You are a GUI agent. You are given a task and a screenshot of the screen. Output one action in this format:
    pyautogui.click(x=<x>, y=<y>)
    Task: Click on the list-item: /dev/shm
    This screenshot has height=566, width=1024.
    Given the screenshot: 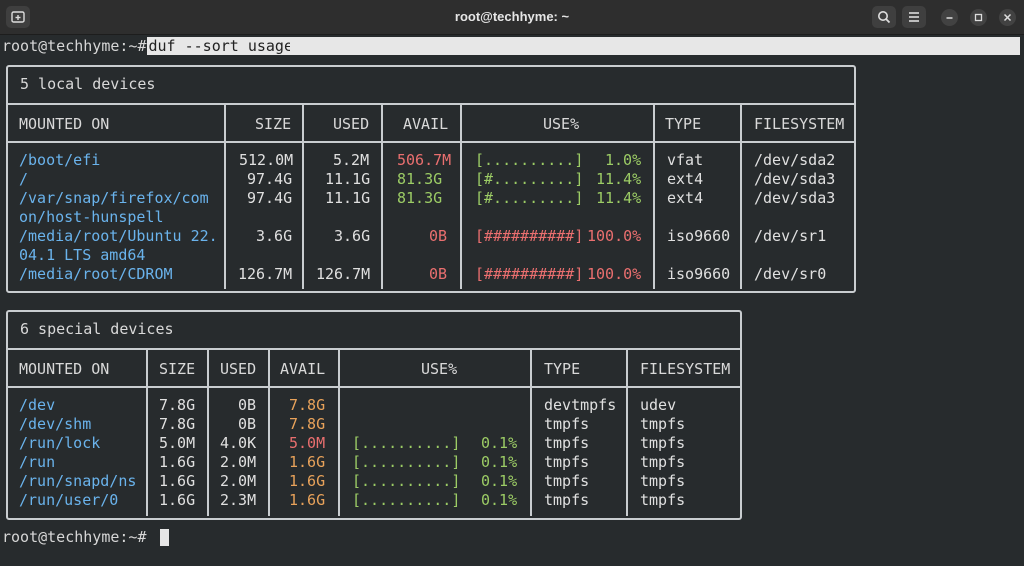 What is the action you would take?
    pyautogui.click(x=55, y=424)
    